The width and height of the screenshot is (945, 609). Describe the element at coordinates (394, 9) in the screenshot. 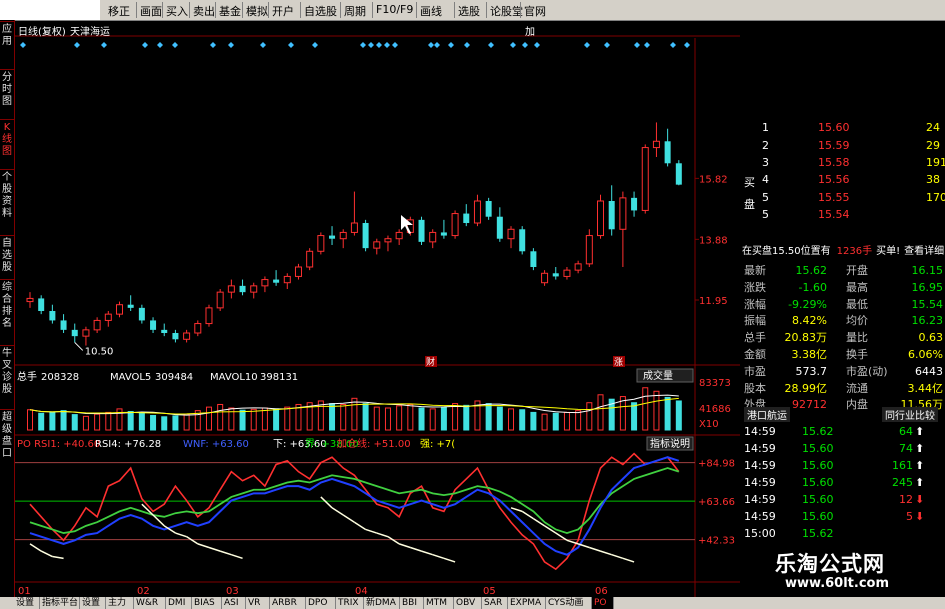

I see `toolbar-button-9: F10/F9` at that location.